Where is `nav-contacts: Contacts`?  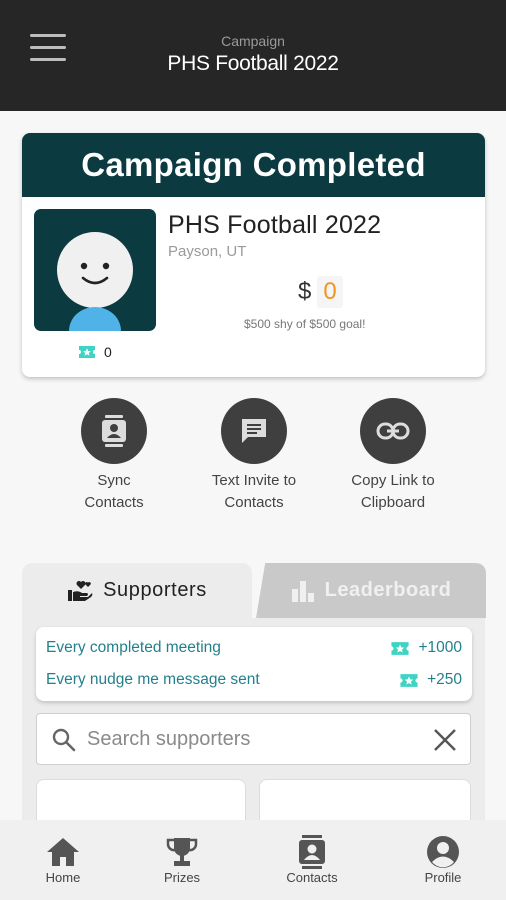 nav-contacts: Contacts is located at coordinates (312, 859).